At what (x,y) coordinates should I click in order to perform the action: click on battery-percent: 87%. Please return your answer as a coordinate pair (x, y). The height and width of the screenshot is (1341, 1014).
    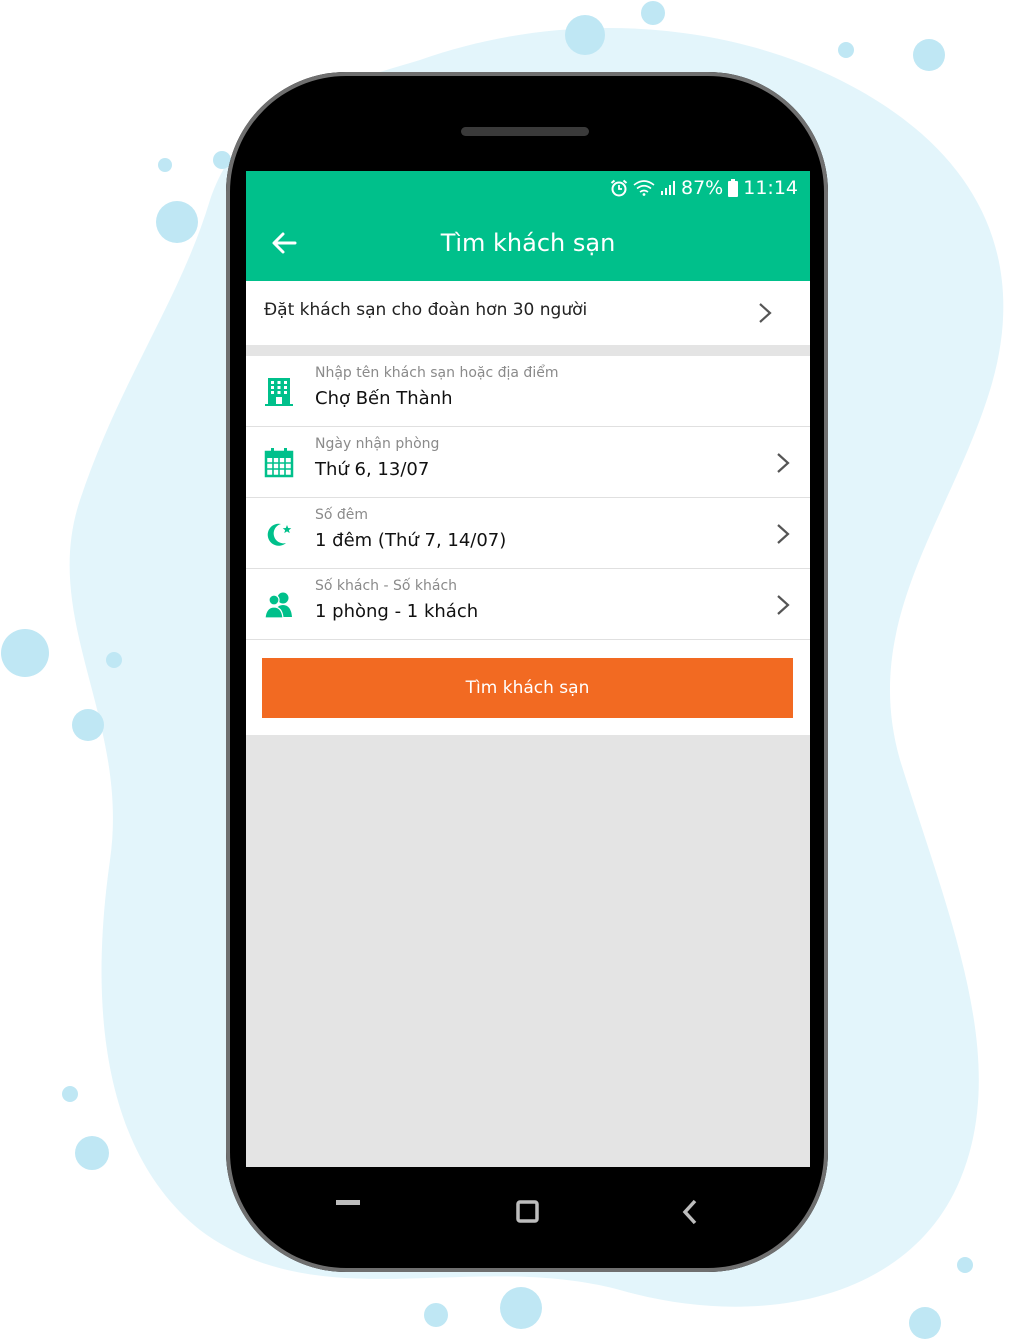
    Looking at the image, I should click on (702, 188).